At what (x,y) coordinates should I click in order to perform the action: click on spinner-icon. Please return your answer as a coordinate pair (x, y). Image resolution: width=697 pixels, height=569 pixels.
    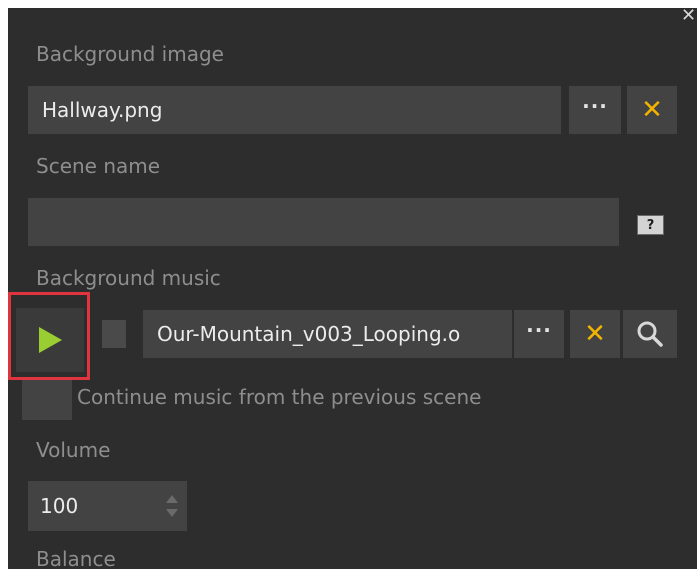
    Looking at the image, I should click on (172, 506).